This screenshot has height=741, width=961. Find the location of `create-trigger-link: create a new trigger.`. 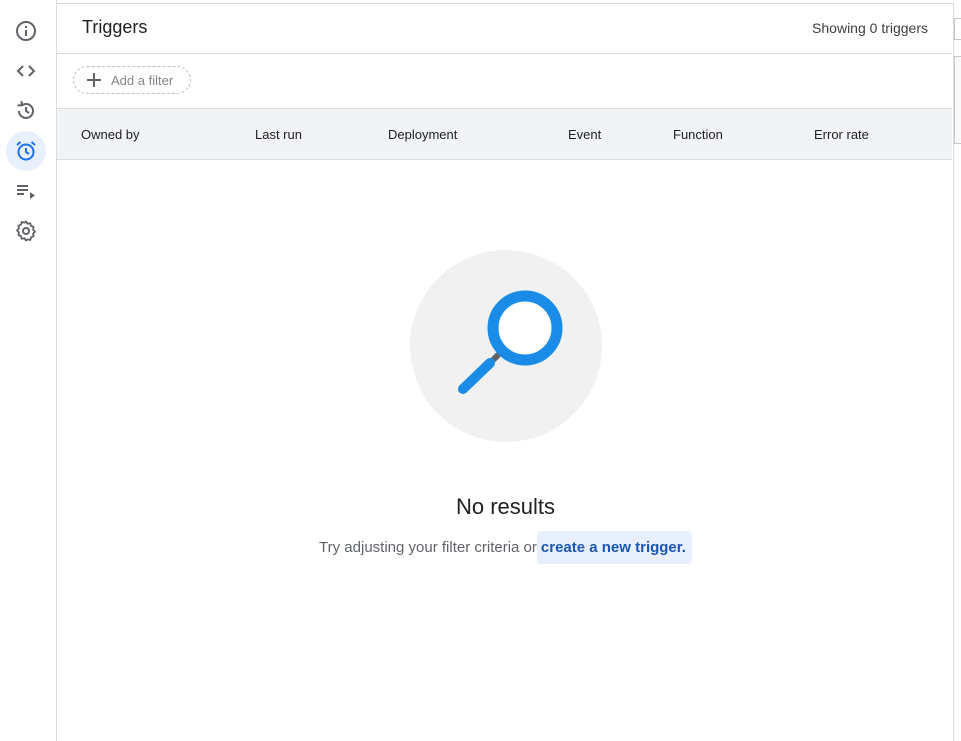

create-trigger-link: create a new trigger. is located at coordinates (614, 547).